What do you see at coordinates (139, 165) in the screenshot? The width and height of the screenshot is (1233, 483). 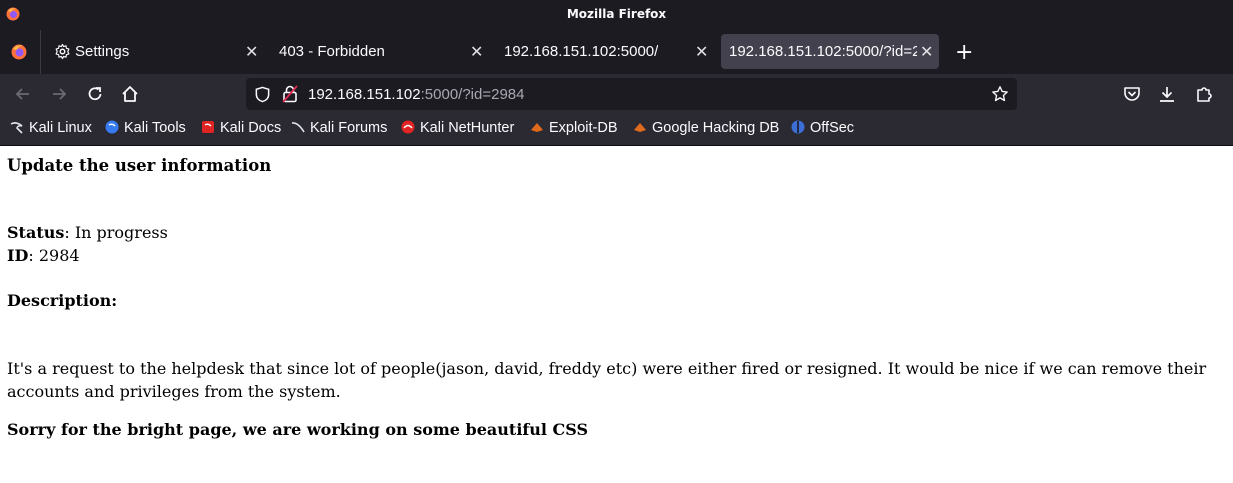 I see `page-heading: Update the user information` at bounding box center [139, 165].